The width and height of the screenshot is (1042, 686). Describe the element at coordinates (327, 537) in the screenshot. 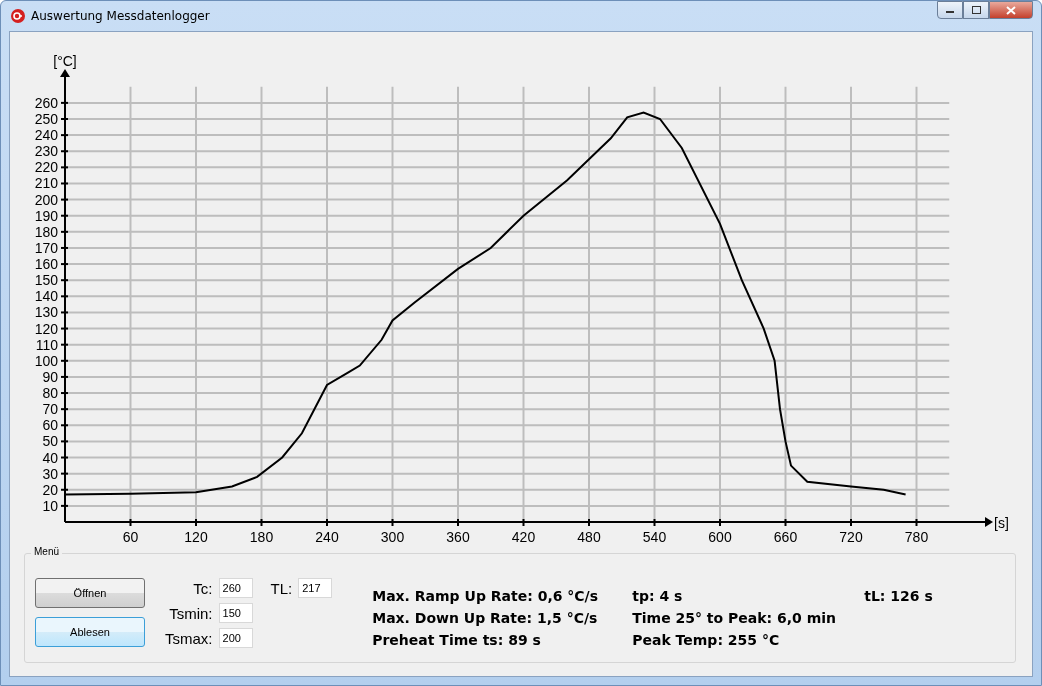

I see `x-tick-label: 240` at that location.